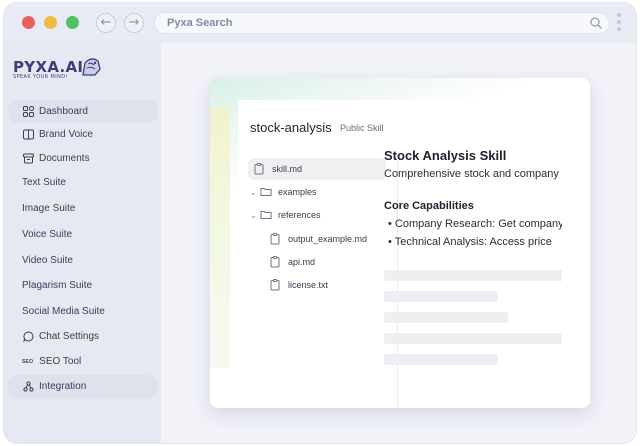  Describe the element at coordinates (47, 234) in the screenshot. I see `sidebar-item-label: Voice Suite` at that location.